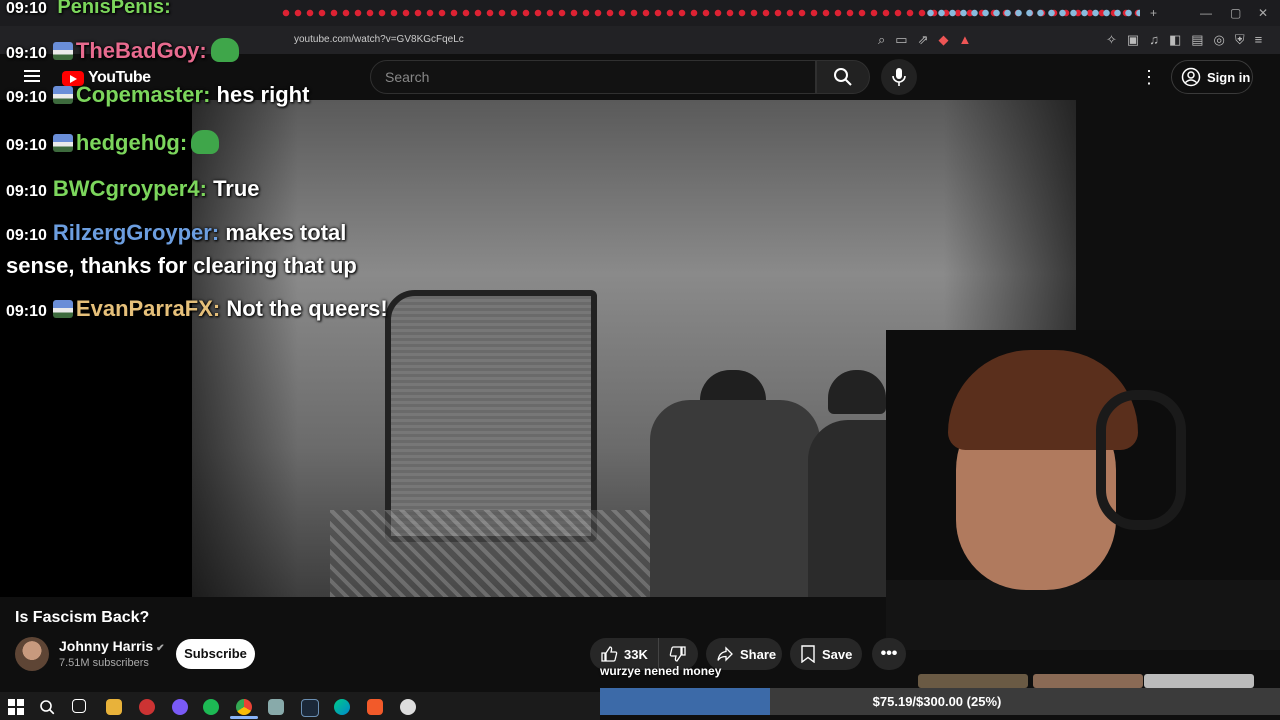 This screenshot has height=720, width=1280. I want to click on taskbar-search-icon, so click(47, 707).